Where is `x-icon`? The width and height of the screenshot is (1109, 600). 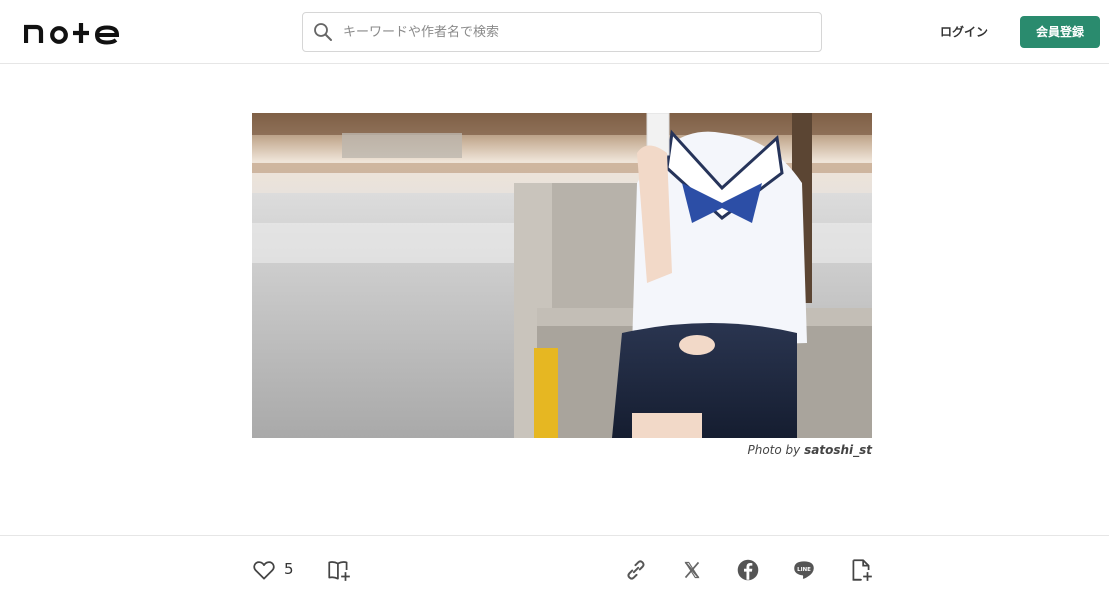
x-icon is located at coordinates (692, 570).